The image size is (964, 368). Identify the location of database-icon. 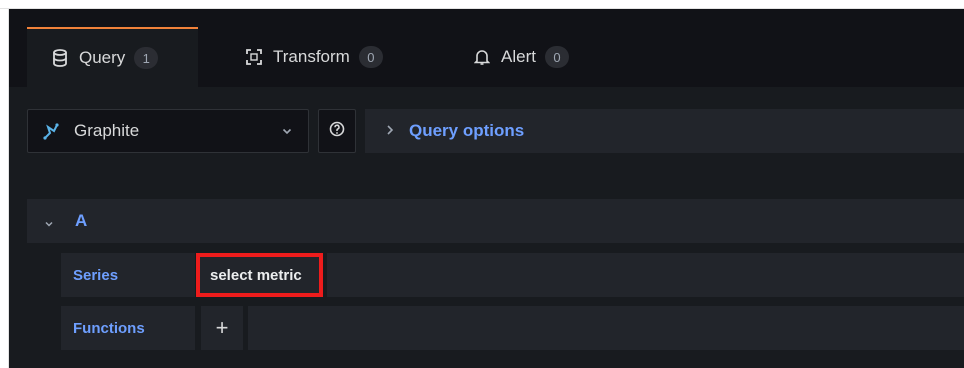
(60, 58).